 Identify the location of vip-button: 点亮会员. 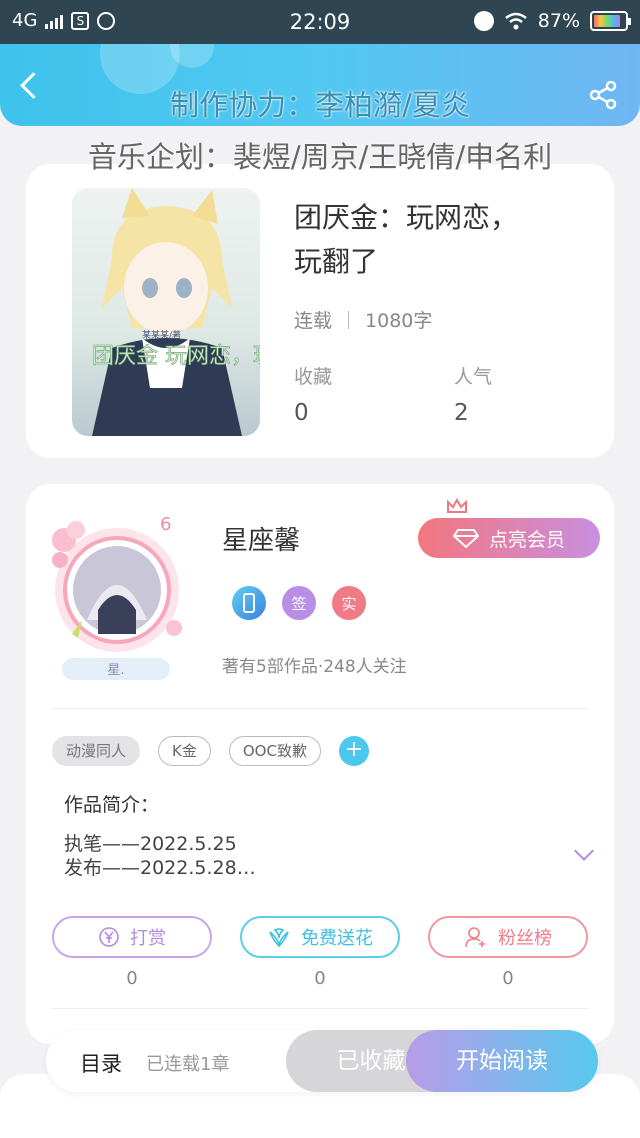
(509, 538).